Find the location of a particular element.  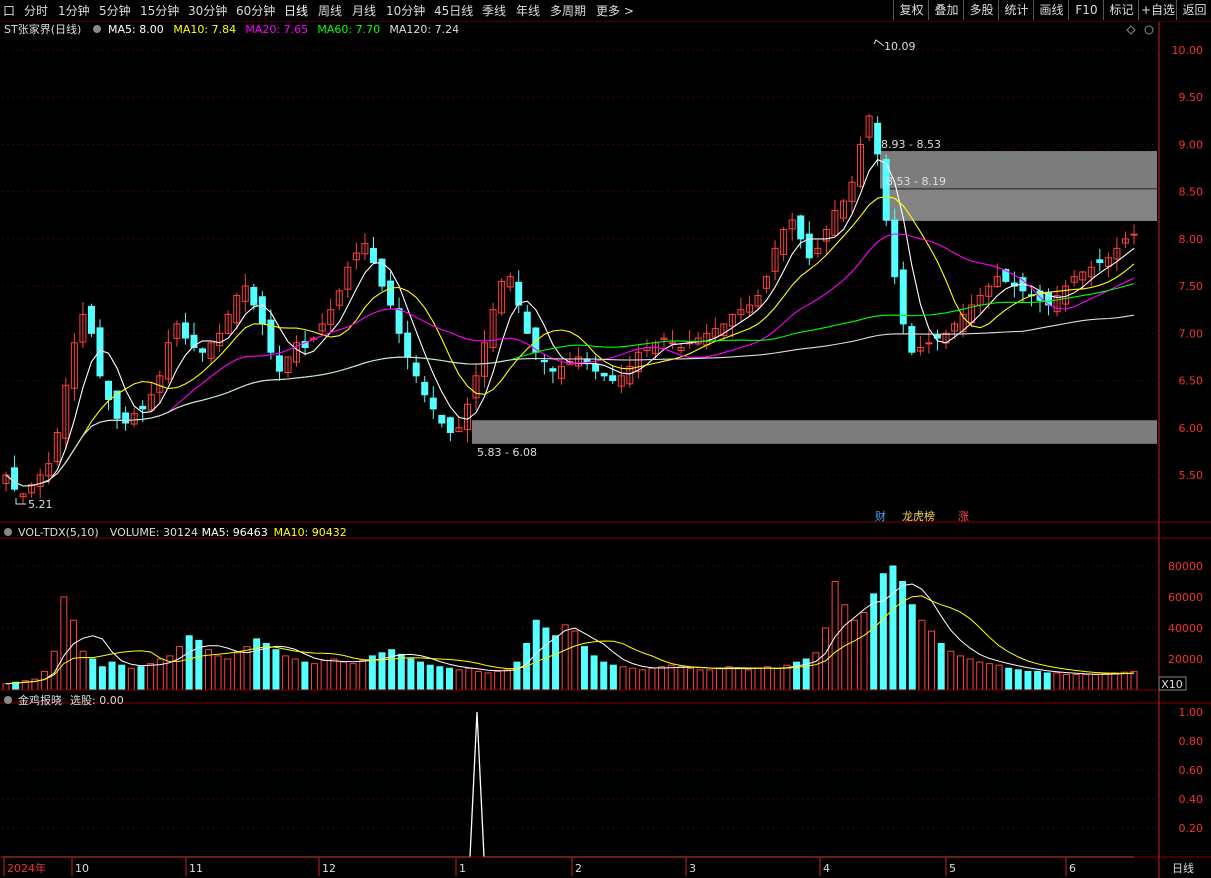

price-tick-label: 7.50 is located at coordinates (1191, 286).